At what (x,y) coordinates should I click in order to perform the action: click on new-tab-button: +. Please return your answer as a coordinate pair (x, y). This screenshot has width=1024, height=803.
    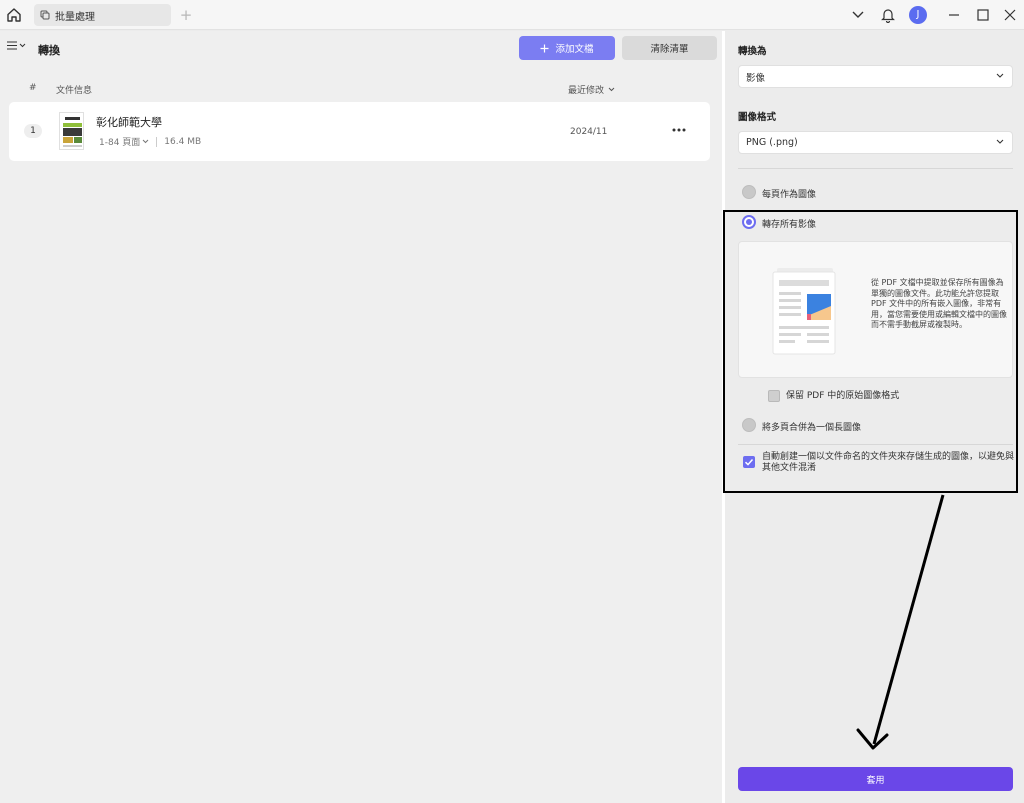
    Looking at the image, I should click on (186, 15).